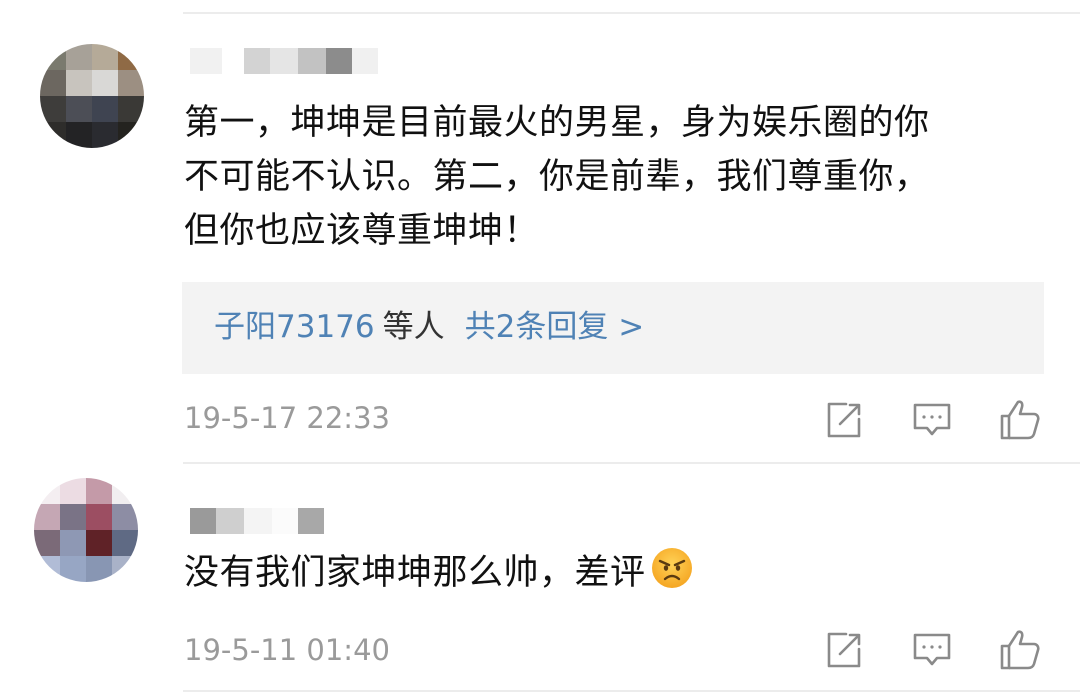  What do you see at coordinates (415, 573) in the screenshot?
I see `comment-text-line: 没有我们家坤坤那么帅，差评` at bounding box center [415, 573].